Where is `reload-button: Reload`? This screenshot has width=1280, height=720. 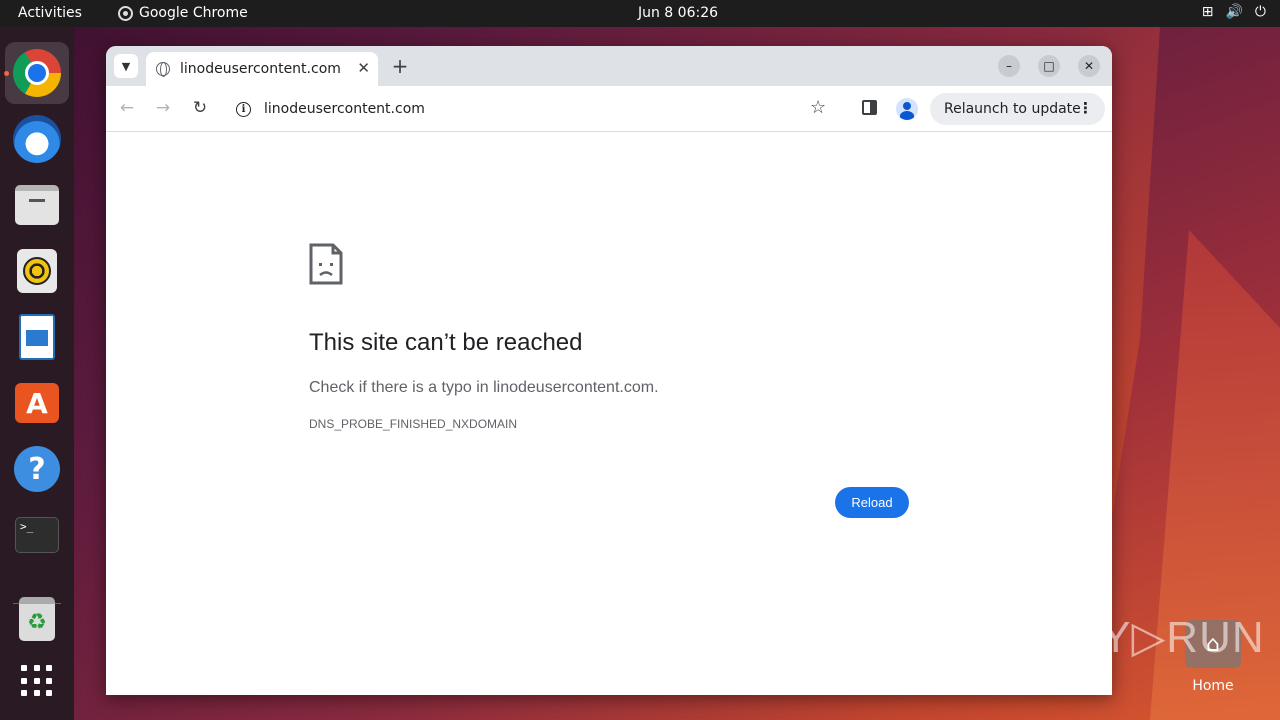
reload-button: Reload is located at coordinates (872, 502).